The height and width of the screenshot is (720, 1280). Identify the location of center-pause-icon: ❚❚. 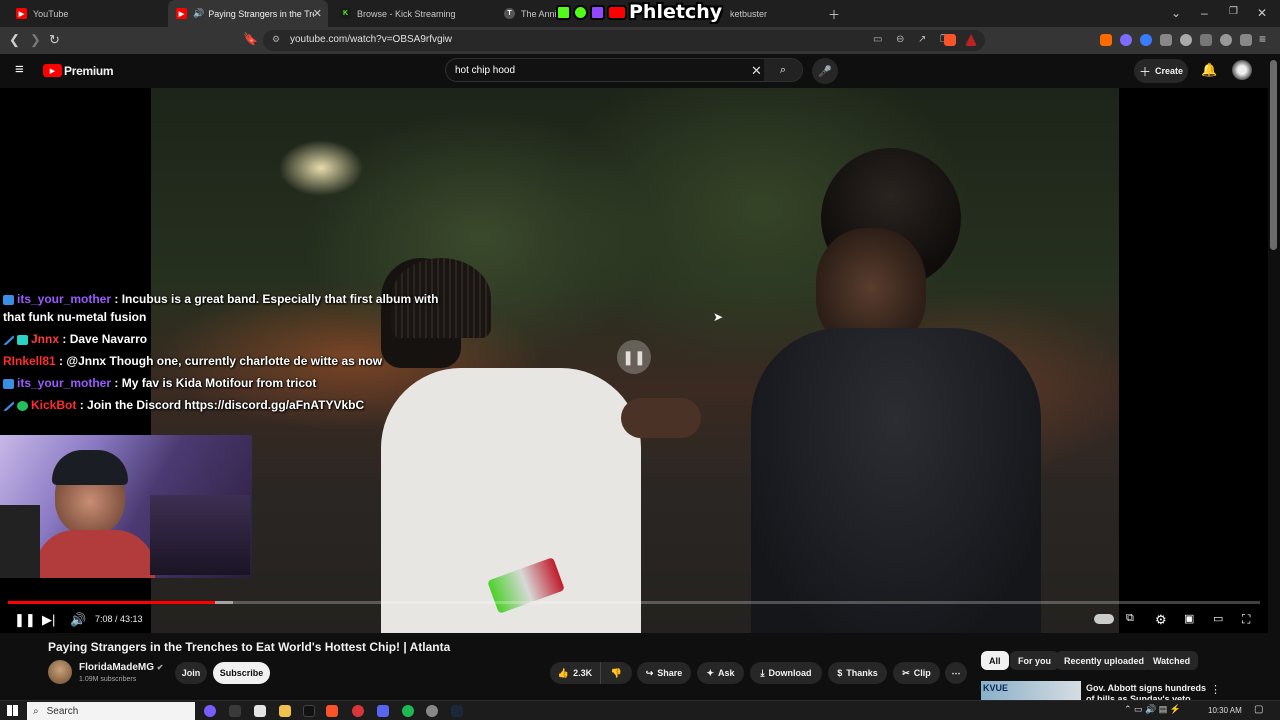
(634, 357).